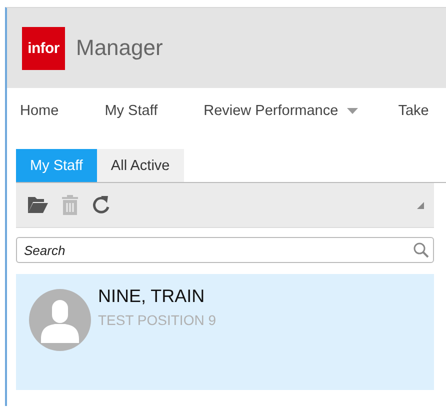  I want to click on staff-name: NINE, TRAIN, so click(152, 296).